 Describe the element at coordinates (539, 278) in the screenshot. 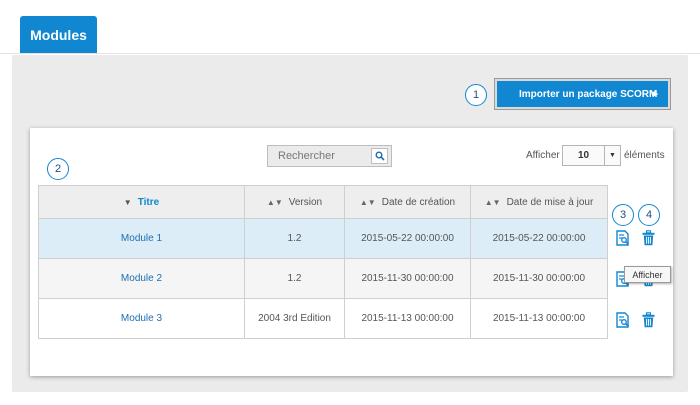

I see `module-updated: 2015-11-30 00:00:00` at that location.